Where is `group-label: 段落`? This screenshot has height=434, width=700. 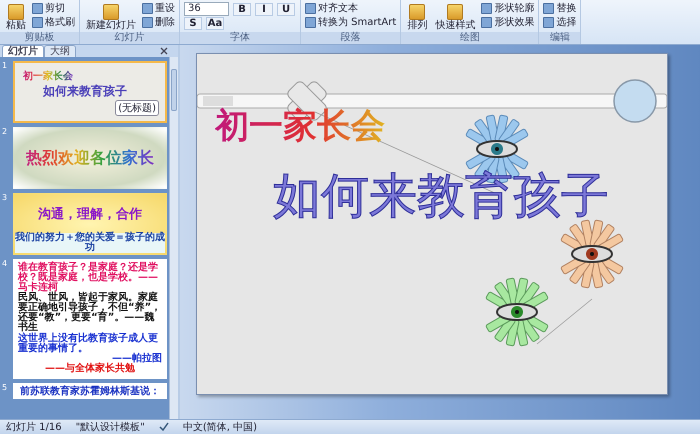 group-label: 段落 is located at coordinates (350, 38).